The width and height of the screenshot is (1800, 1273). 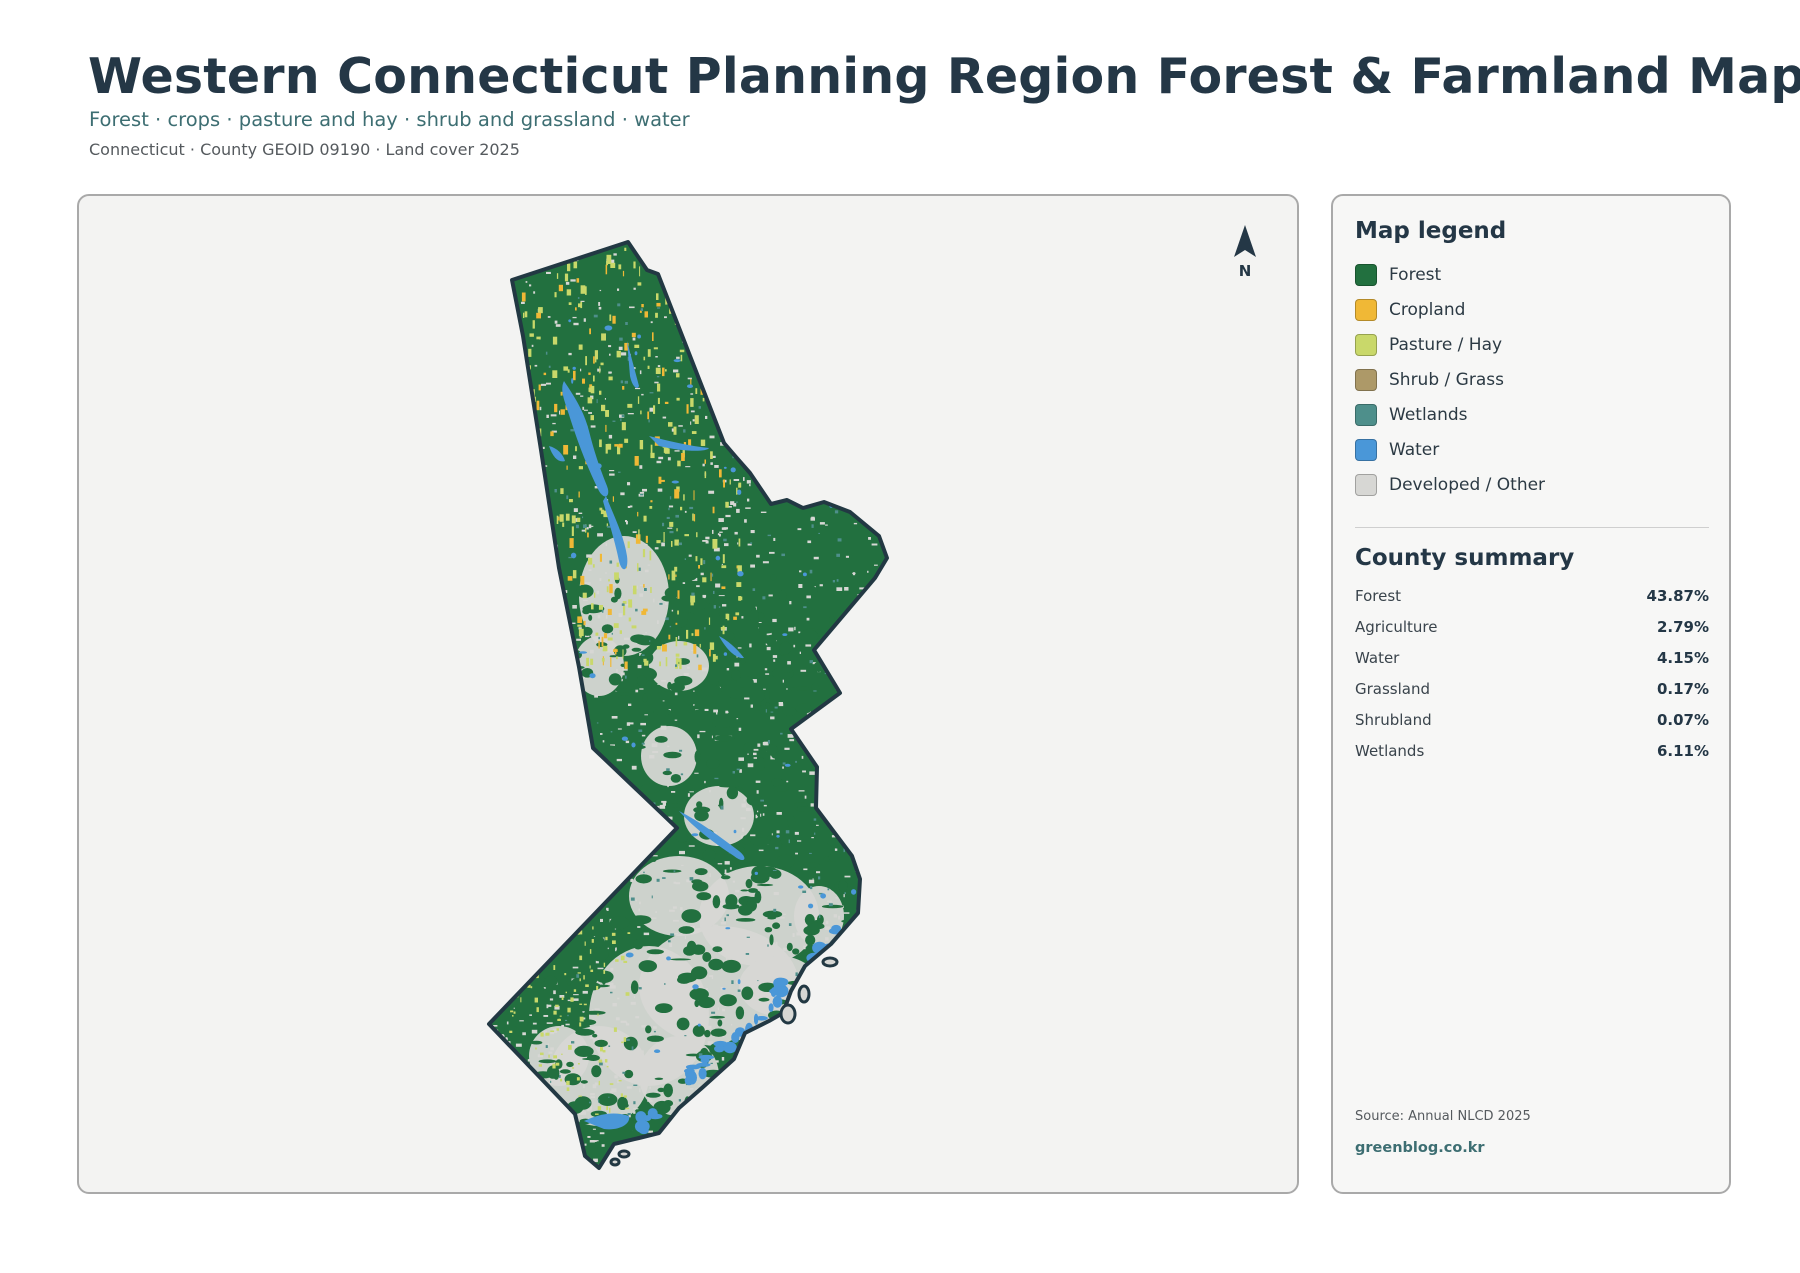 What do you see at coordinates (1682, 720) in the screenshot?
I see `summary-value: 0.07%` at bounding box center [1682, 720].